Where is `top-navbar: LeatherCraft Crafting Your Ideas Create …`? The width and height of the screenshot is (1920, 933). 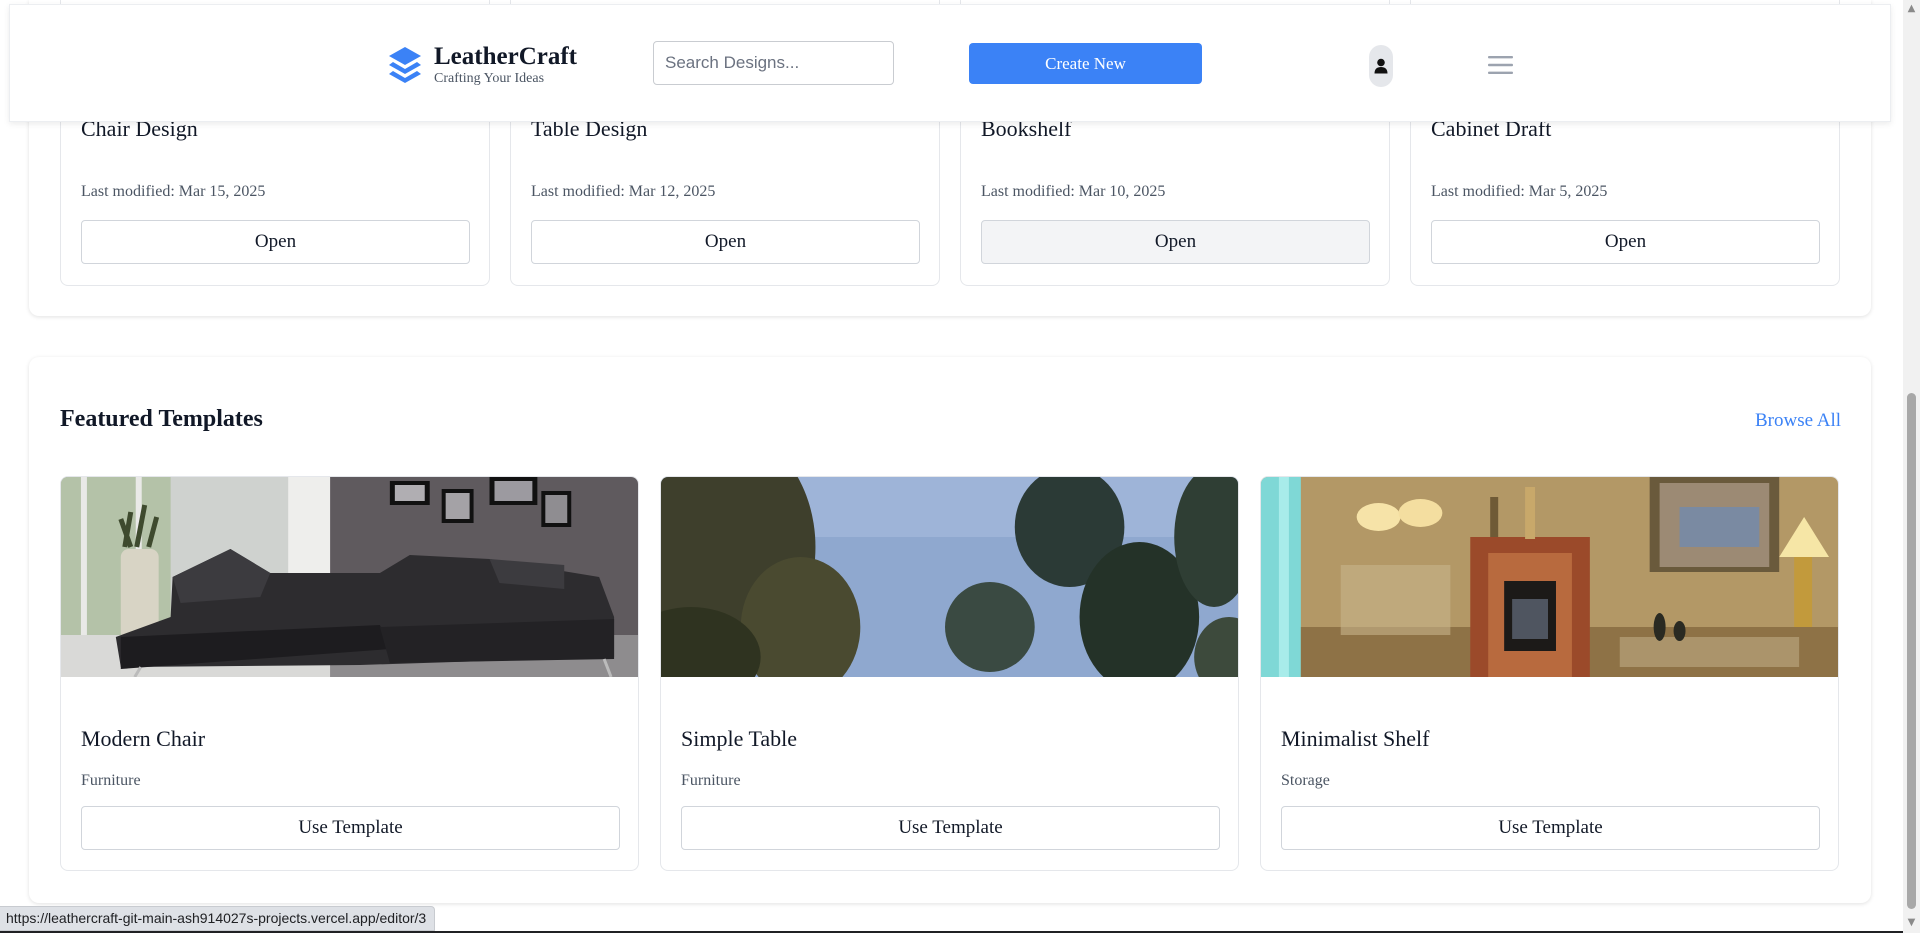
top-navbar: LeatherCraft Crafting Your Ideas Create … is located at coordinates (950, 63).